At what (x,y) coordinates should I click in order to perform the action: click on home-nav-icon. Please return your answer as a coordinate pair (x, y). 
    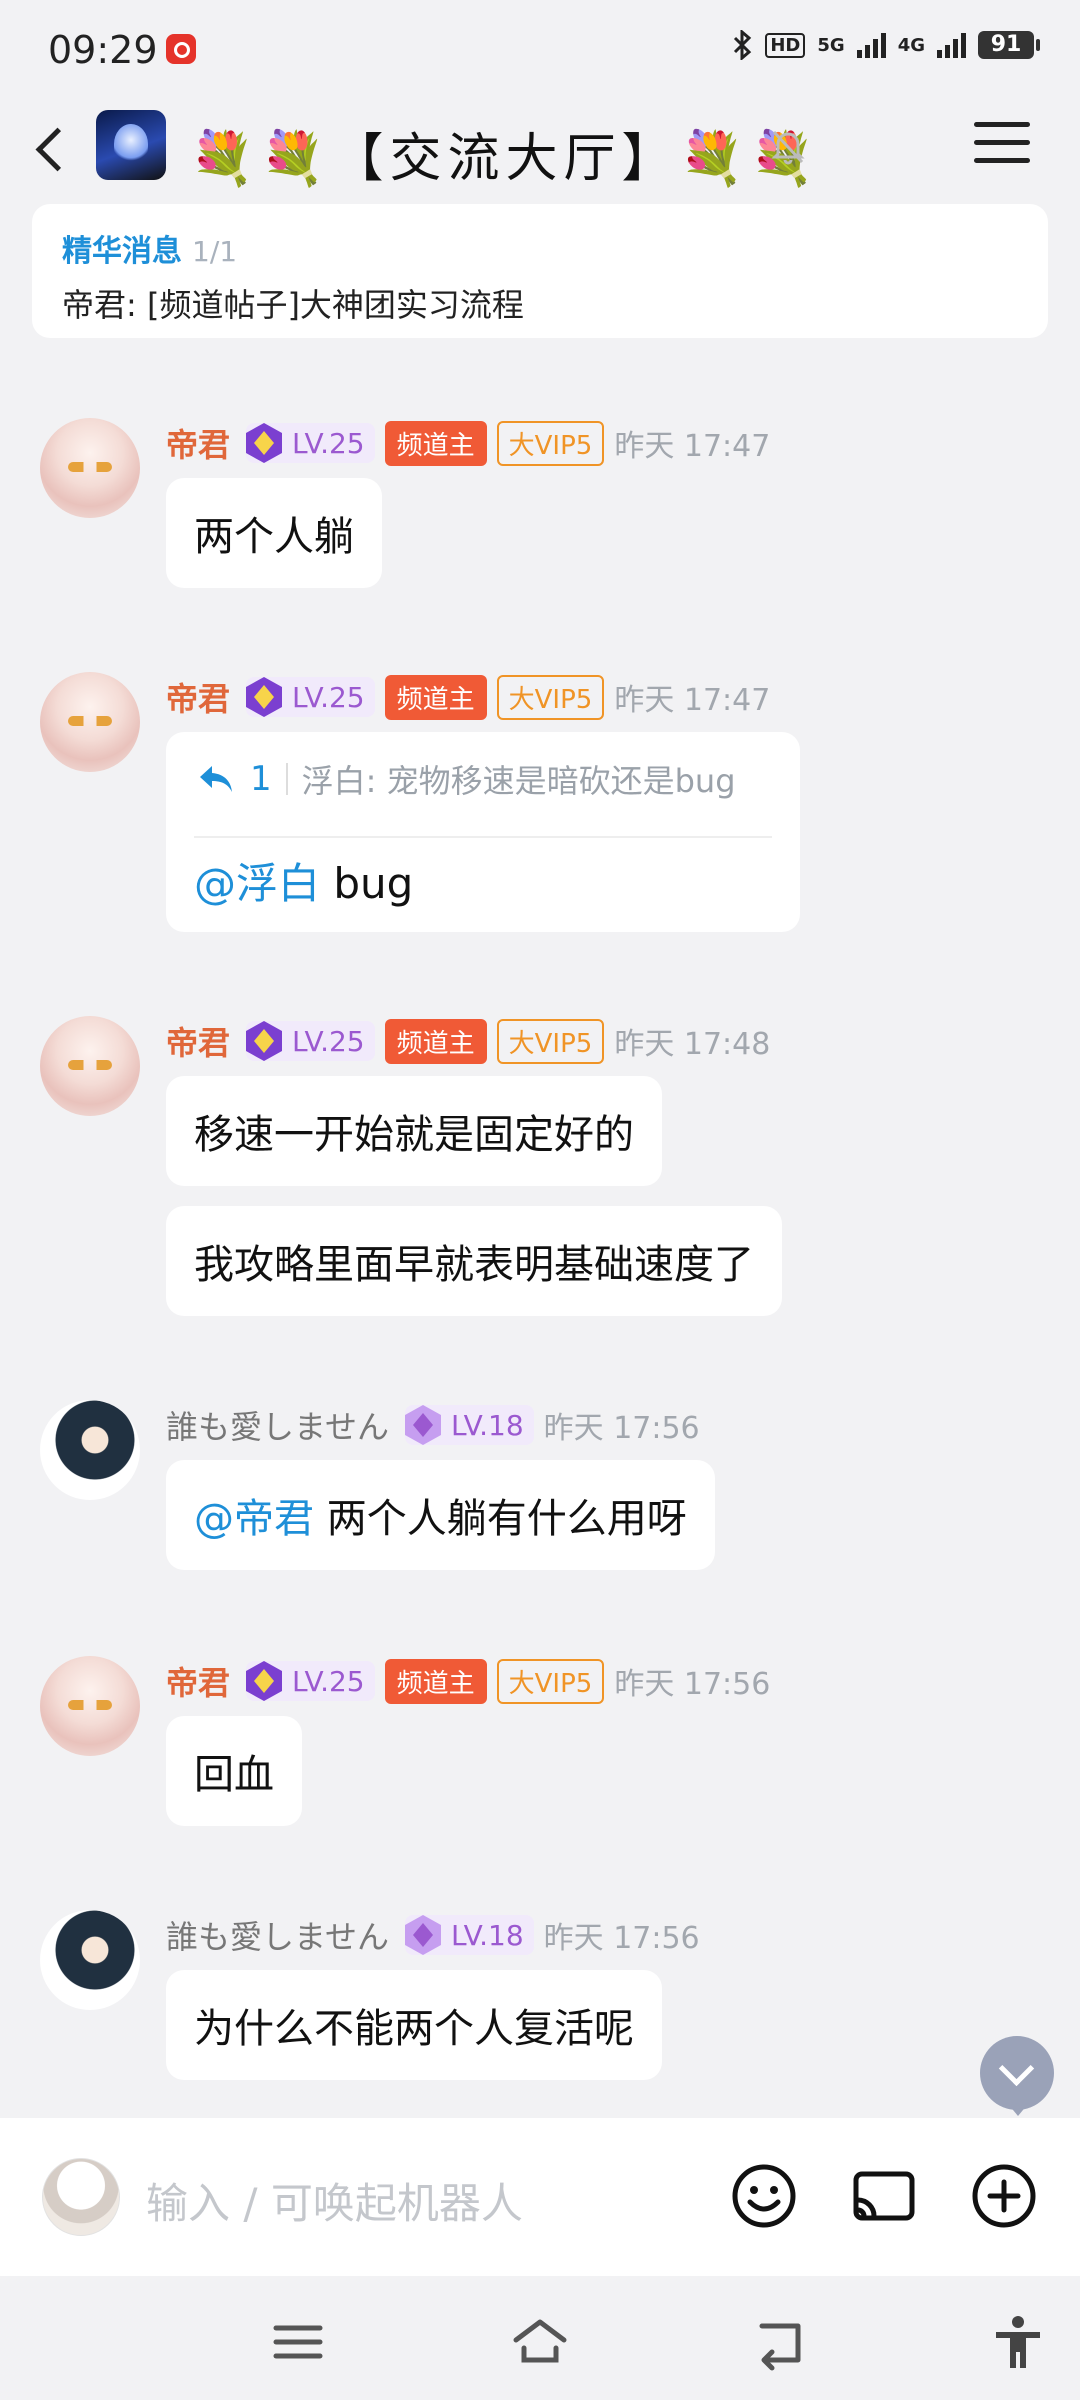
    Looking at the image, I should click on (540, 2342).